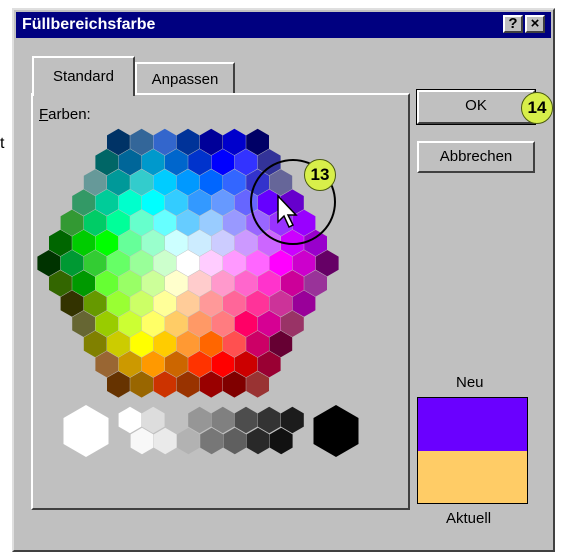 Image resolution: width=561 pixels, height=557 pixels. I want to click on close-button: ×, so click(535, 24).